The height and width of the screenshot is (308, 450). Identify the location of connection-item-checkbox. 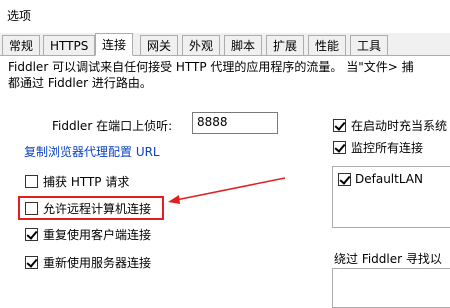
(344, 179).